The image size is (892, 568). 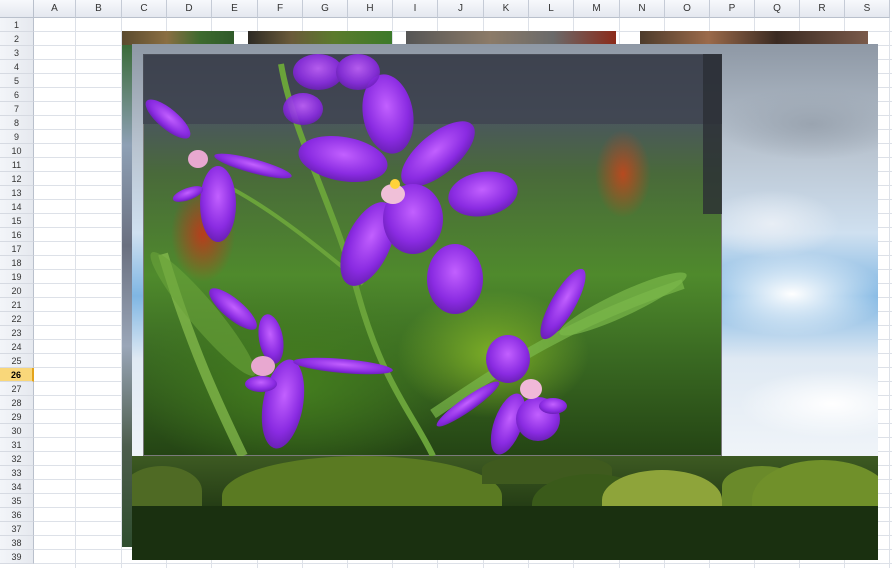 I want to click on column-header-j: J, so click(x=461, y=9).